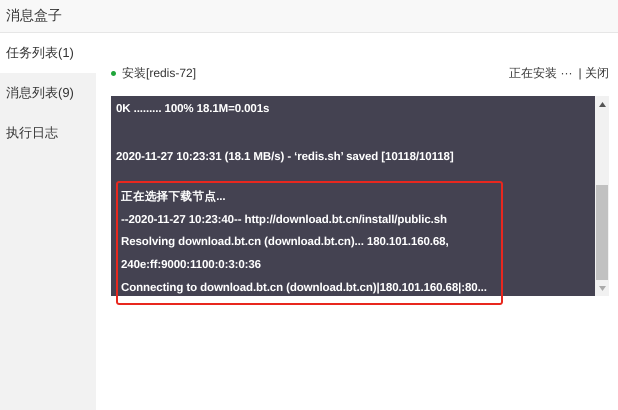 The image size is (618, 410). Describe the element at coordinates (285, 157) in the screenshot. I see `log-line: 2020-11-27 10:23:31 (18.1 MB/s) - ‘redis.sh’ saved [10118/10118]` at that location.